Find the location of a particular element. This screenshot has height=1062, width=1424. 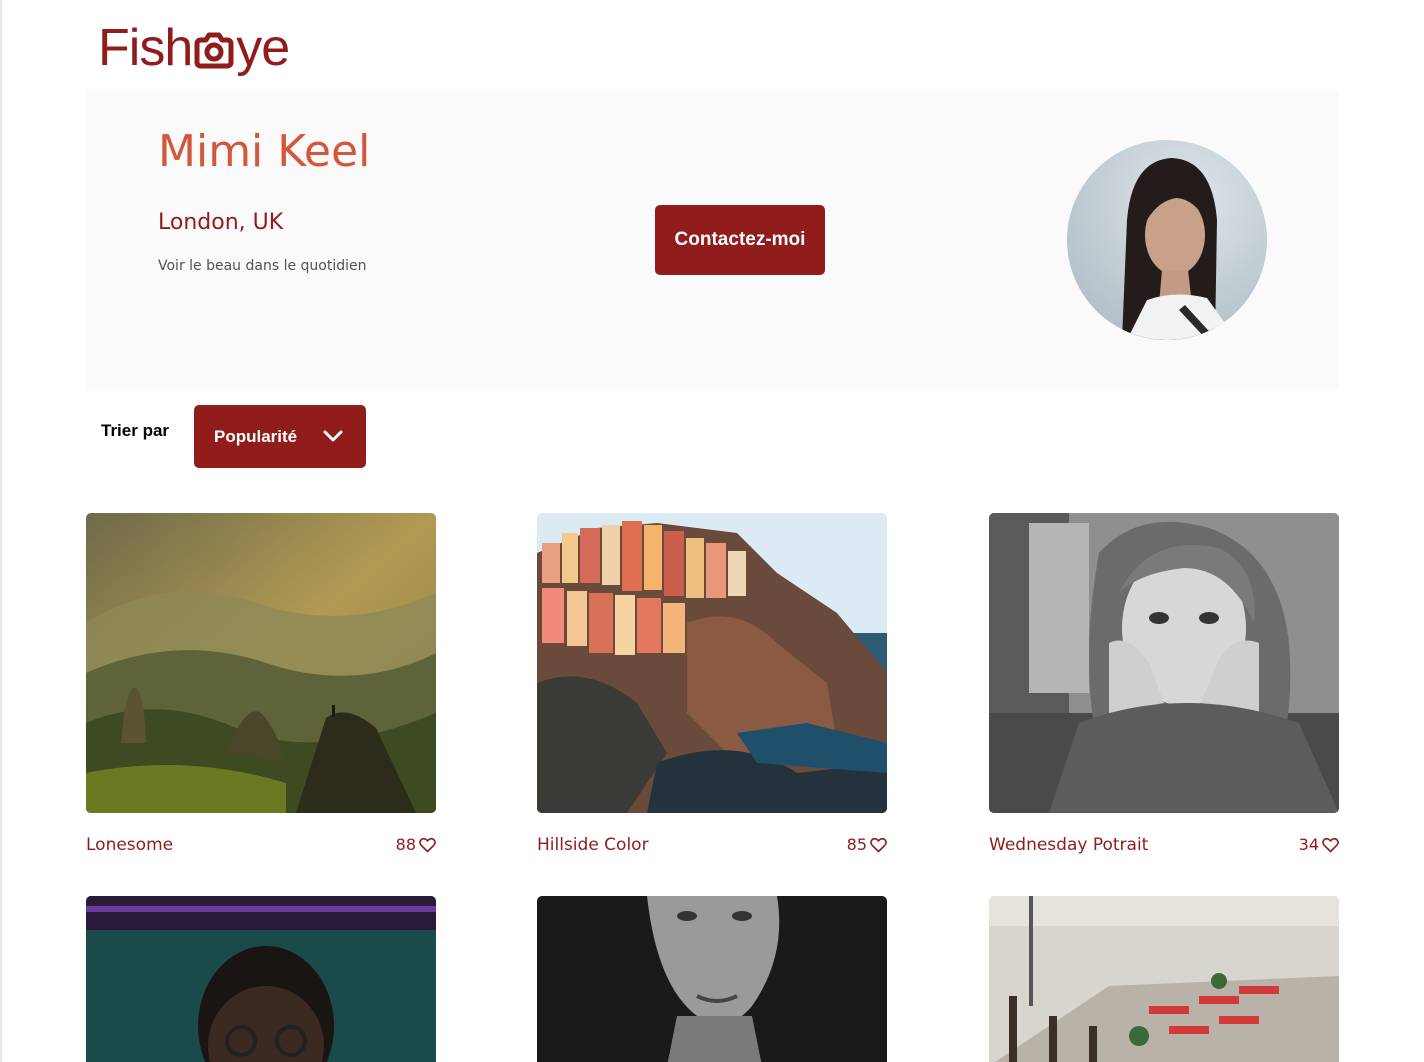

window-edge is located at coordinates (1, 531).